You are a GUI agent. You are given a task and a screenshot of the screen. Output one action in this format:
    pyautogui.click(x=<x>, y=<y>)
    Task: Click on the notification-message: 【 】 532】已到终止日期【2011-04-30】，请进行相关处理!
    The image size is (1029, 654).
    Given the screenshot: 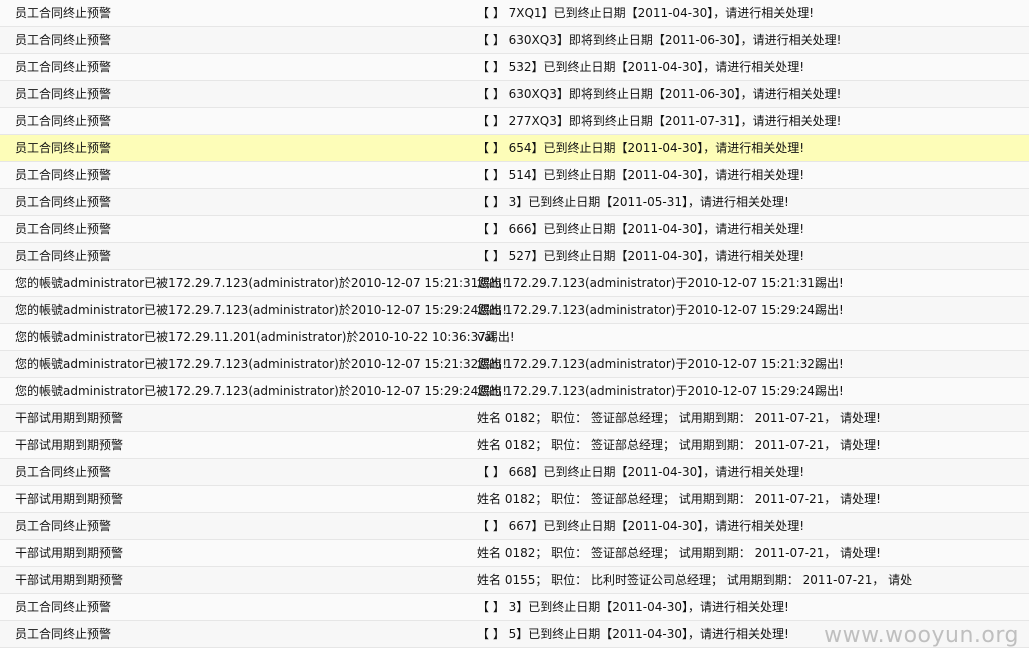 What is the action you would take?
    pyautogui.click(x=641, y=67)
    